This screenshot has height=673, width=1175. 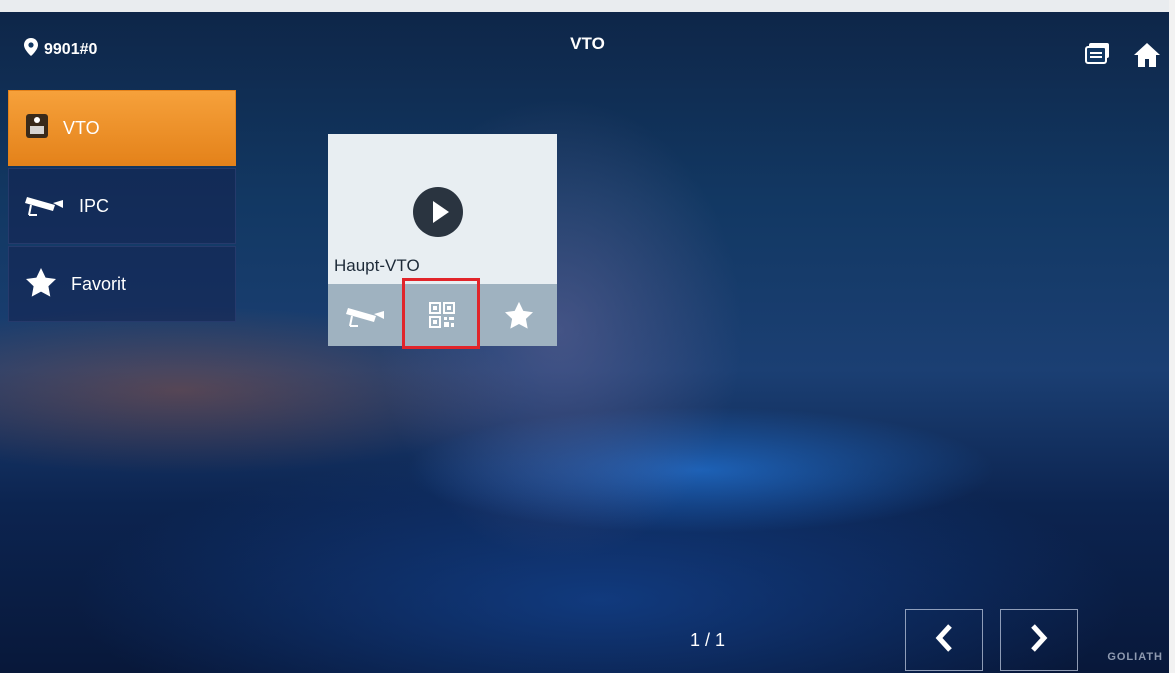 What do you see at coordinates (708, 640) in the screenshot?
I see `page-indicator: 1 / 1` at bounding box center [708, 640].